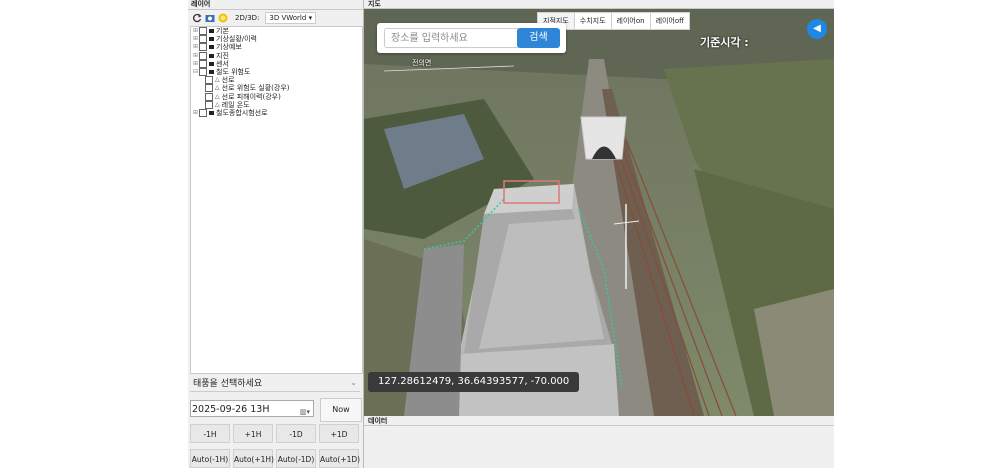  Describe the element at coordinates (247, 18) in the screenshot. I see `mode-label: 2D/3D:` at that location.